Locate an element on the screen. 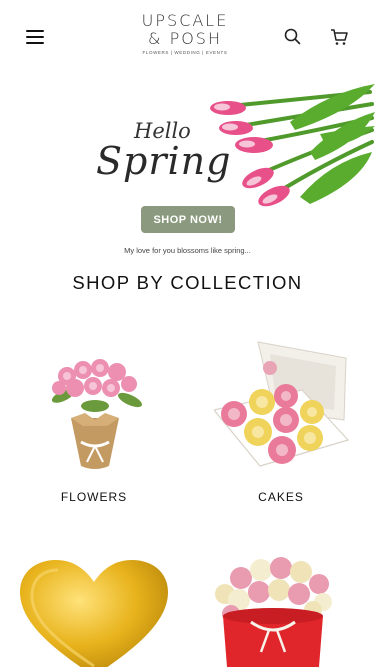 This screenshot has width=375, height=667. section-title: SHOP BY COLLECTION is located at coordinates (187, 282).